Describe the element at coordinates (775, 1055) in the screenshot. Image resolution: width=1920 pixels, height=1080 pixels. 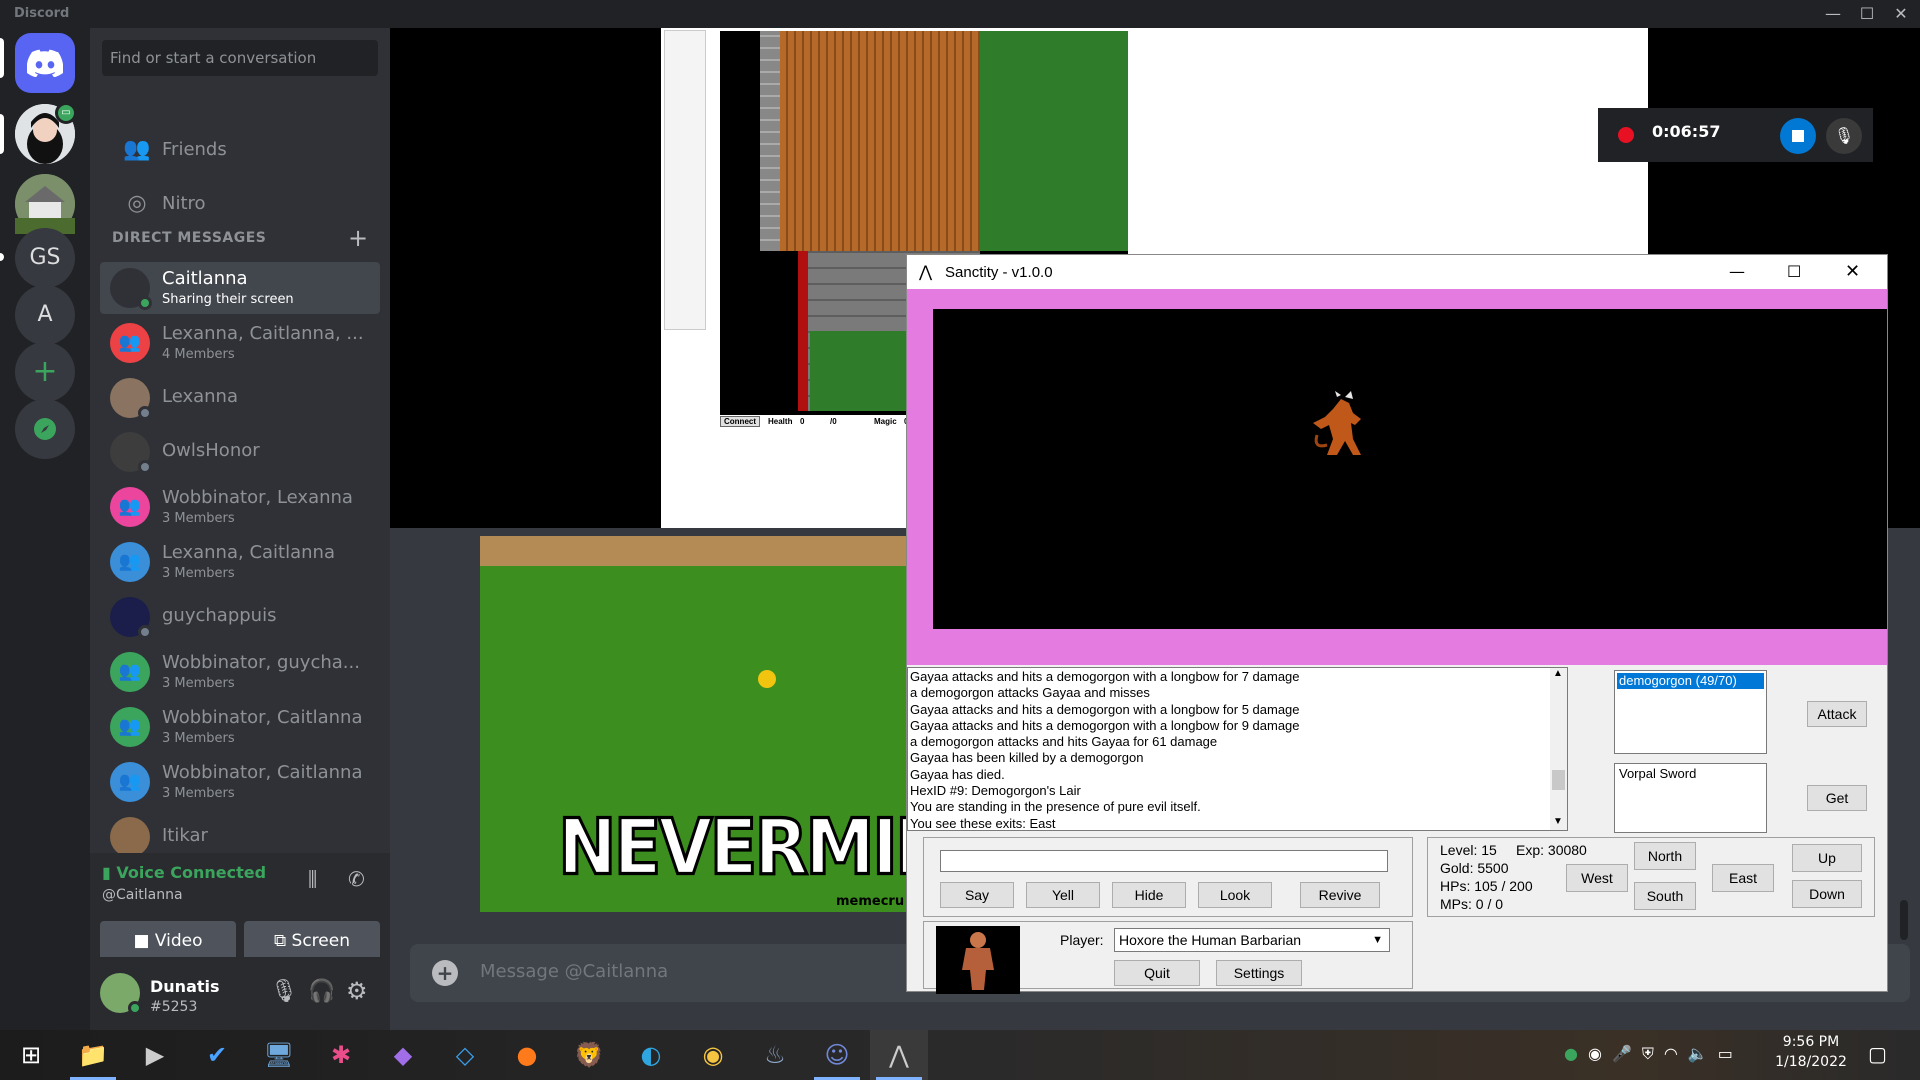
I see `steam-icon: ♨` at that location.